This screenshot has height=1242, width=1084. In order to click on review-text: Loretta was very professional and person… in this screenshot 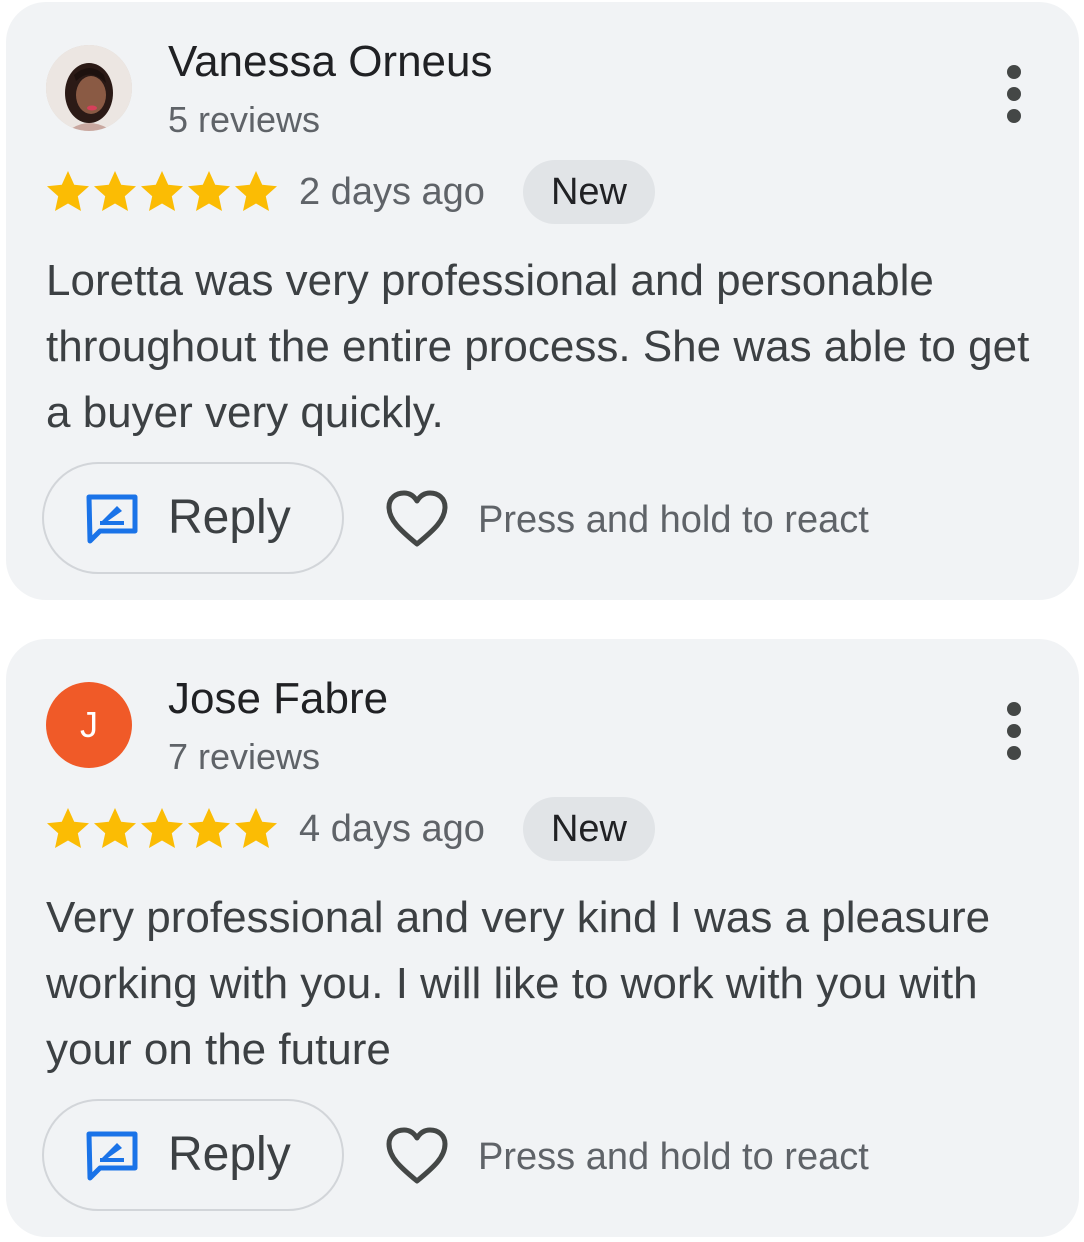, I will do `click(538, 346)`.